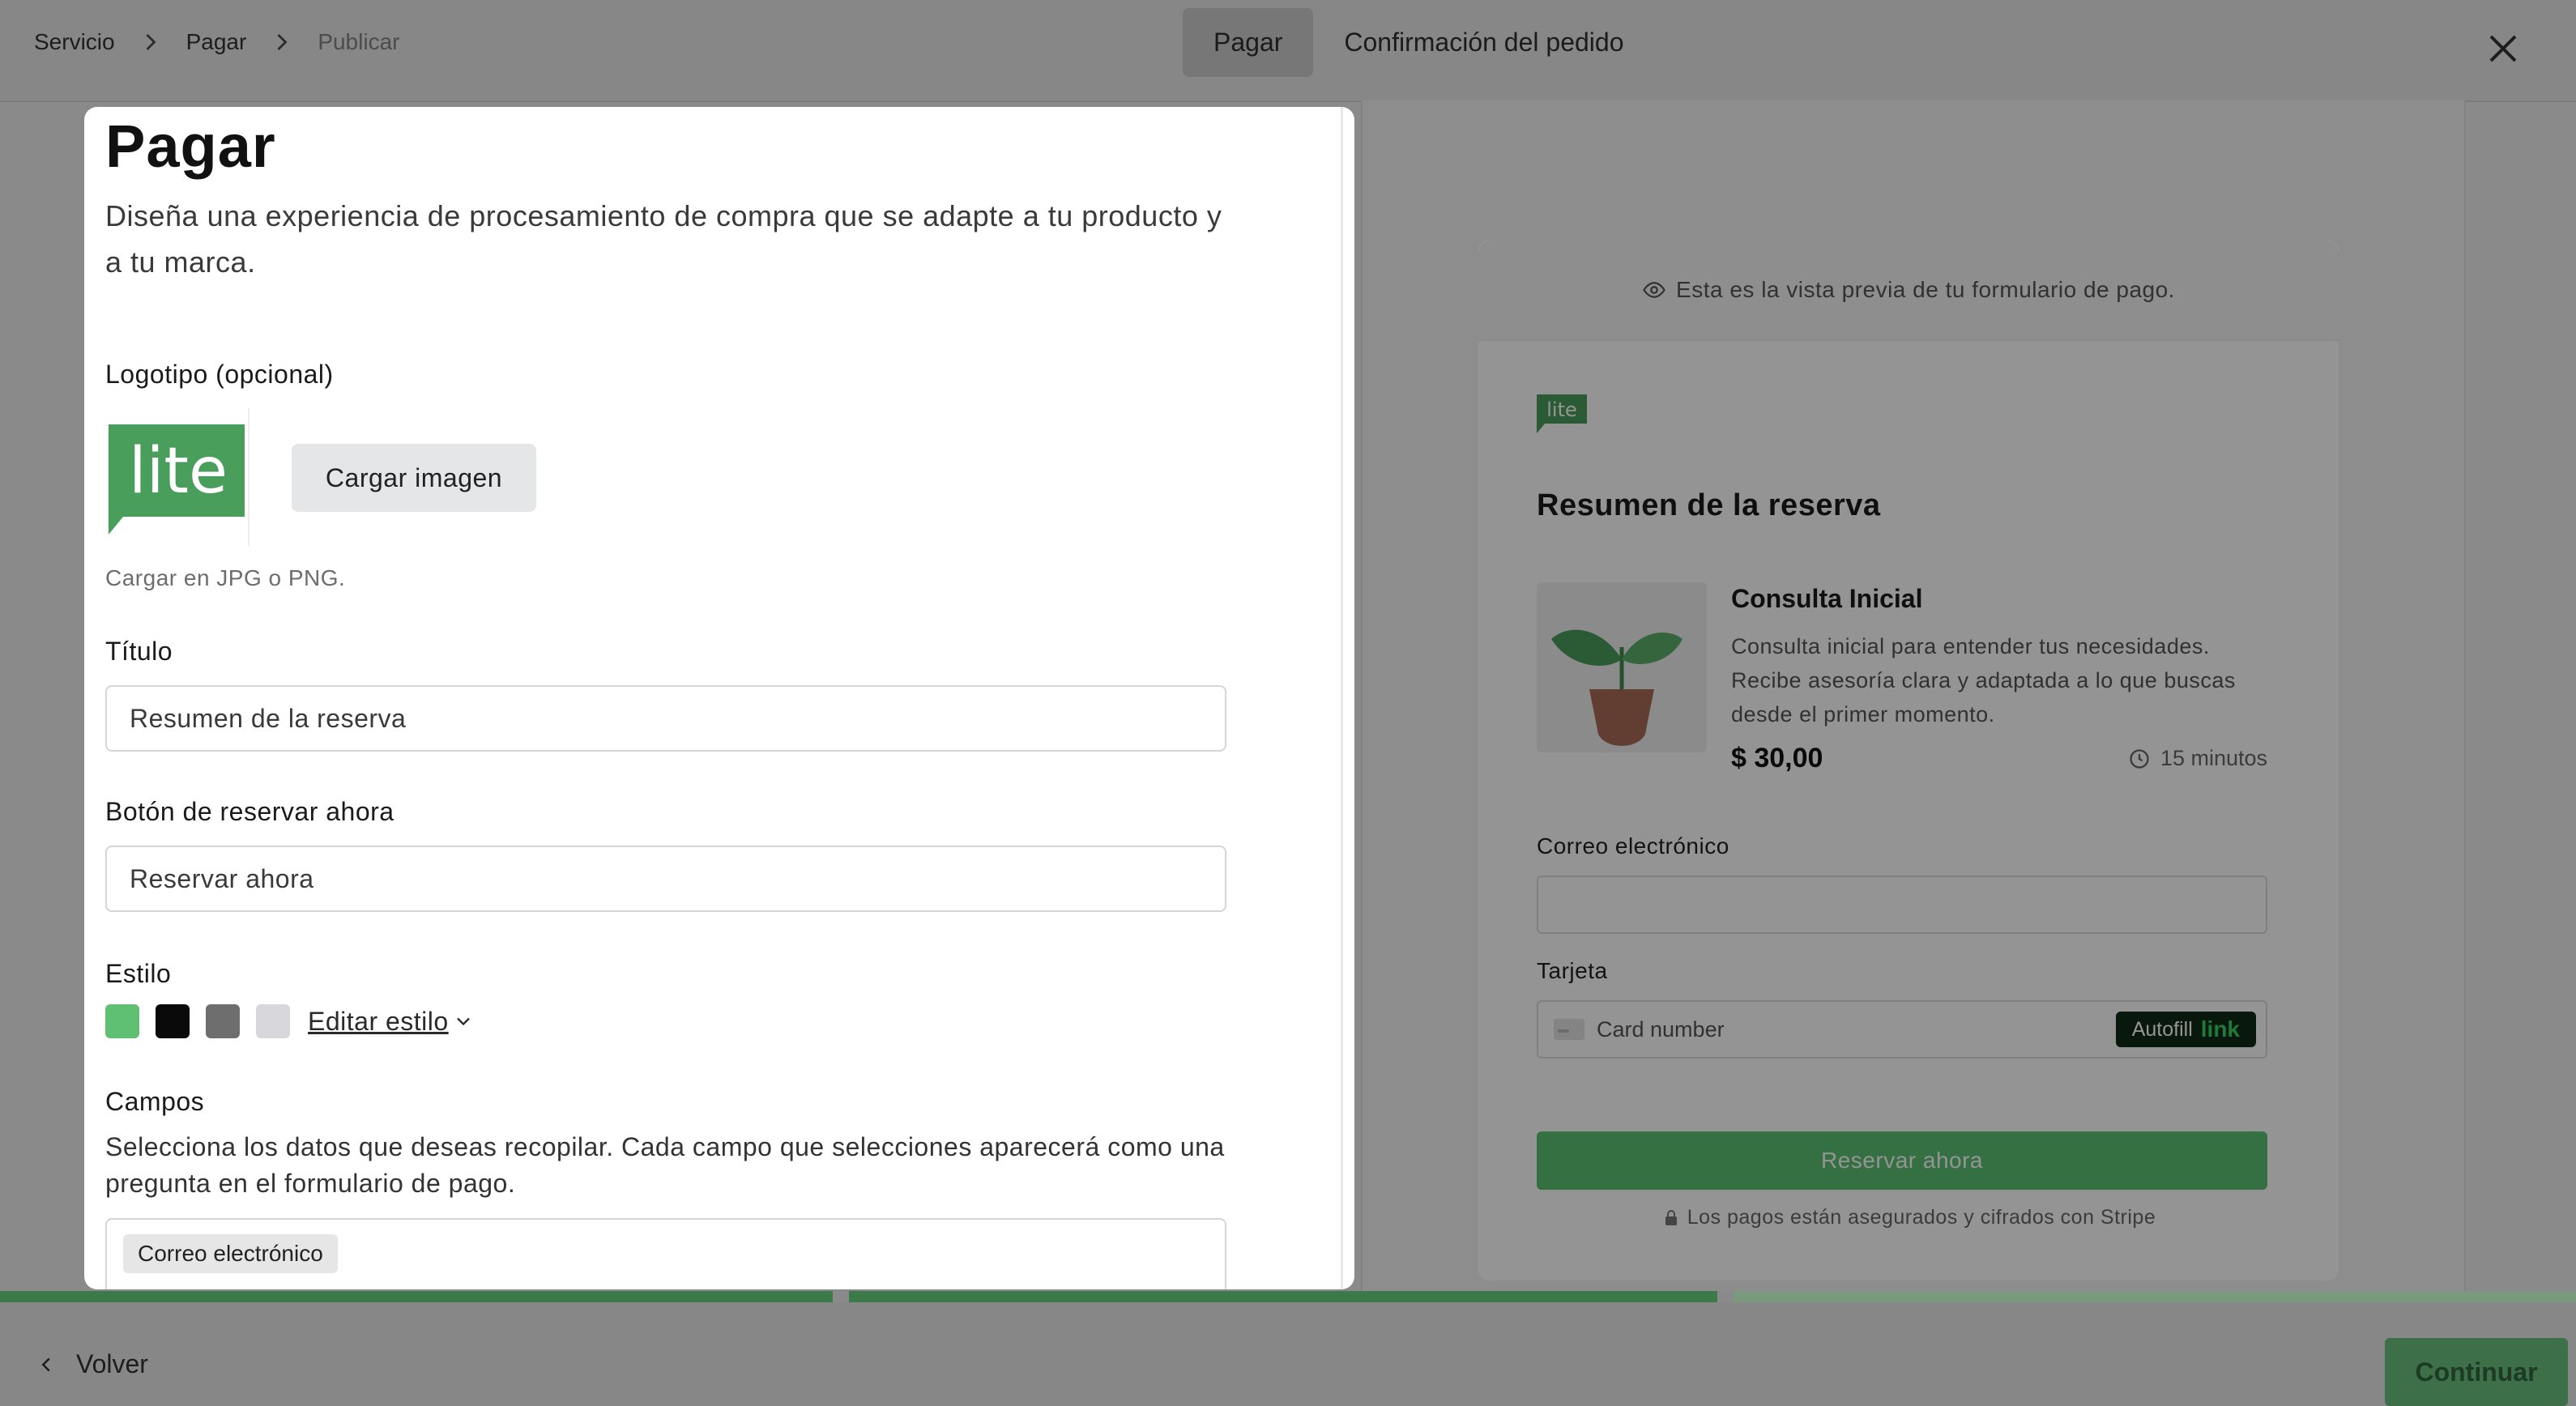 This screenshot has height=1406, width=2576. Describe the element at coordinates (1671, 1217) in the screenshot. I see `lock-icon` at that location.